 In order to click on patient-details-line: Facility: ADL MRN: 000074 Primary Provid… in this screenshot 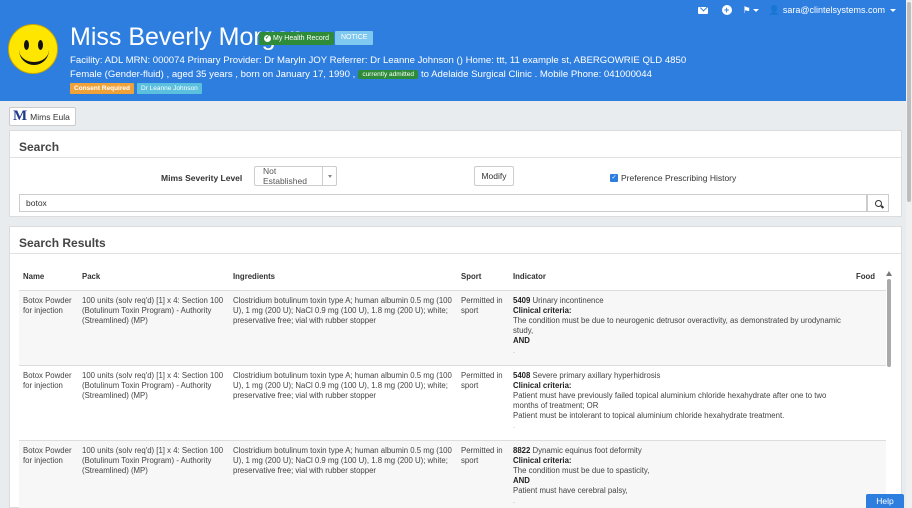, I will do `click(378, 60)`.